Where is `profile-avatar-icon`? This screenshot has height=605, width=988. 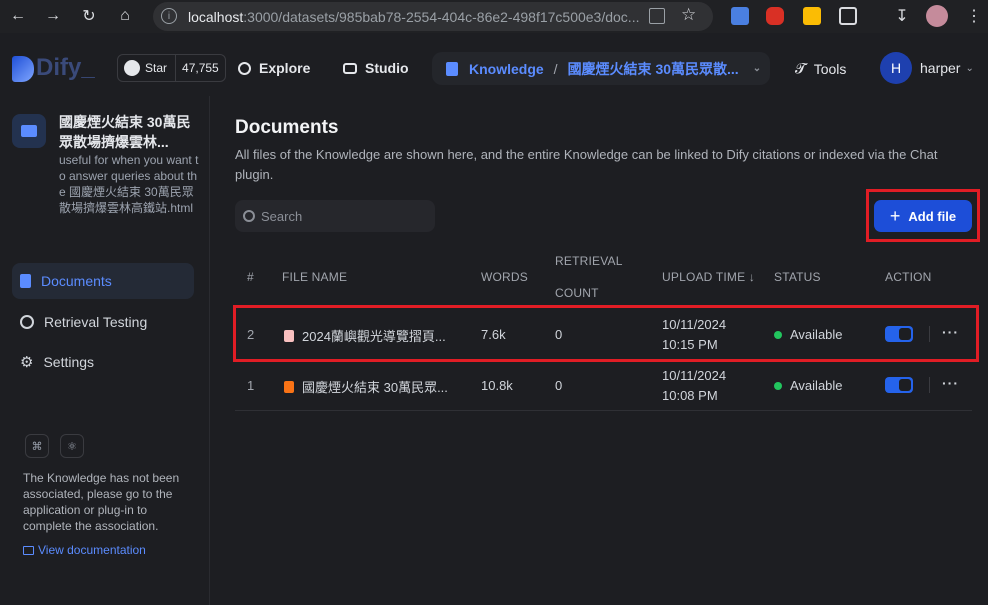 profile-avatar-icon is located at coordinates (937, 16).